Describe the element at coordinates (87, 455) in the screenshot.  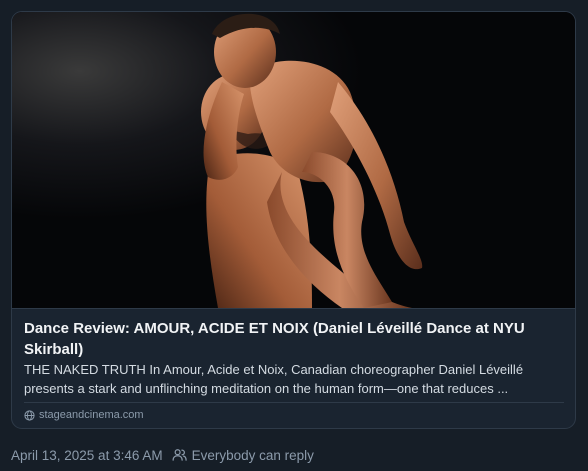
I see `post-timestamp: April 13, 2025 at 3:46 AM` at that location.